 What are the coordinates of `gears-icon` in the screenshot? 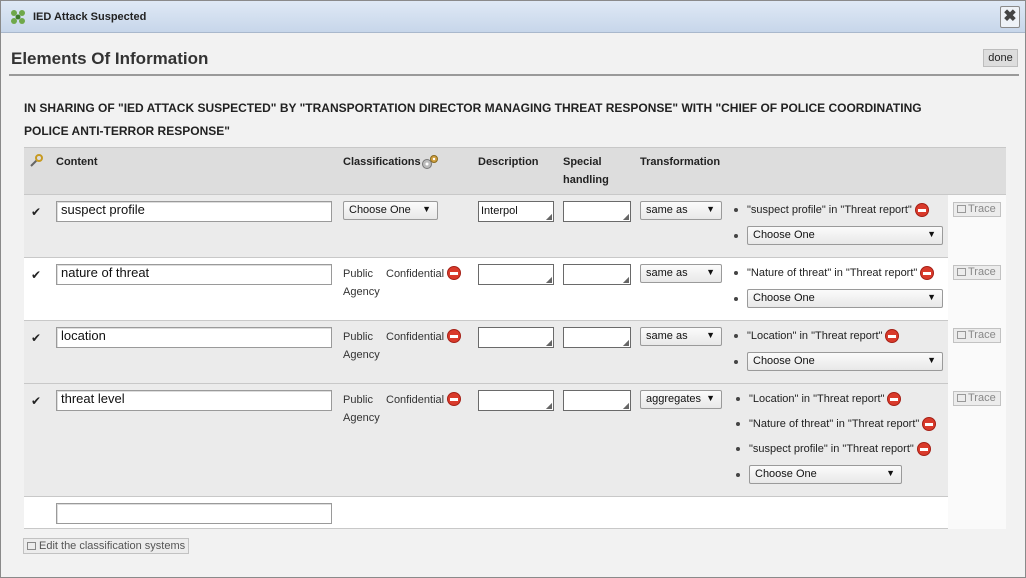 It's located at (430, 162).